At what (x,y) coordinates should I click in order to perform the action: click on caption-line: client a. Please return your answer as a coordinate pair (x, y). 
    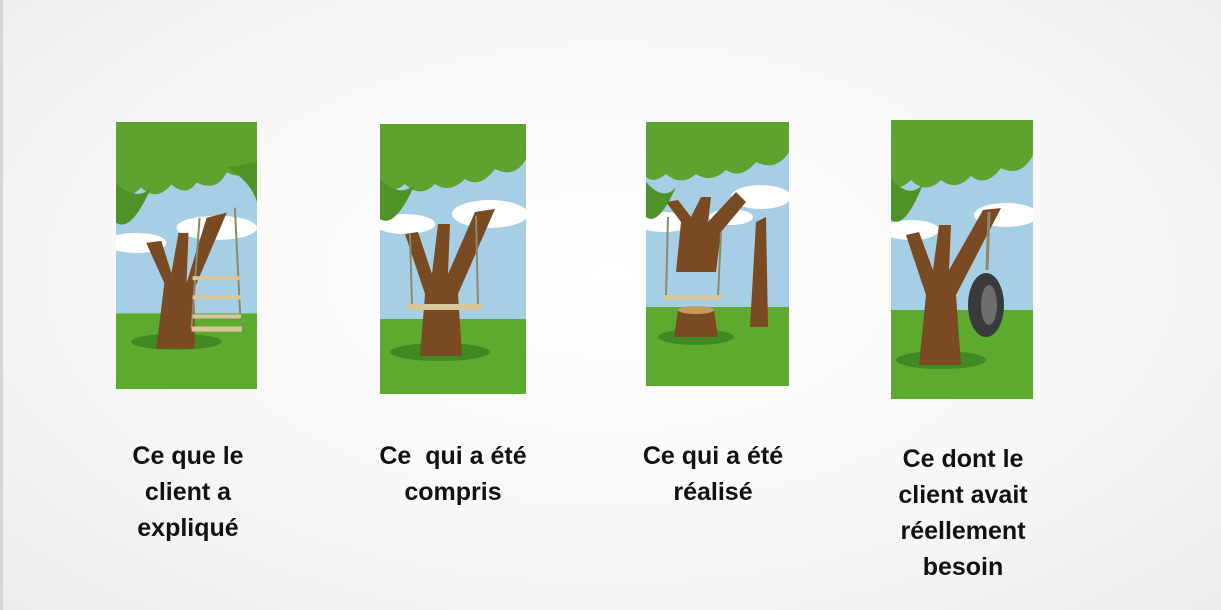
    Looking at the image, I should click on (188, 492).